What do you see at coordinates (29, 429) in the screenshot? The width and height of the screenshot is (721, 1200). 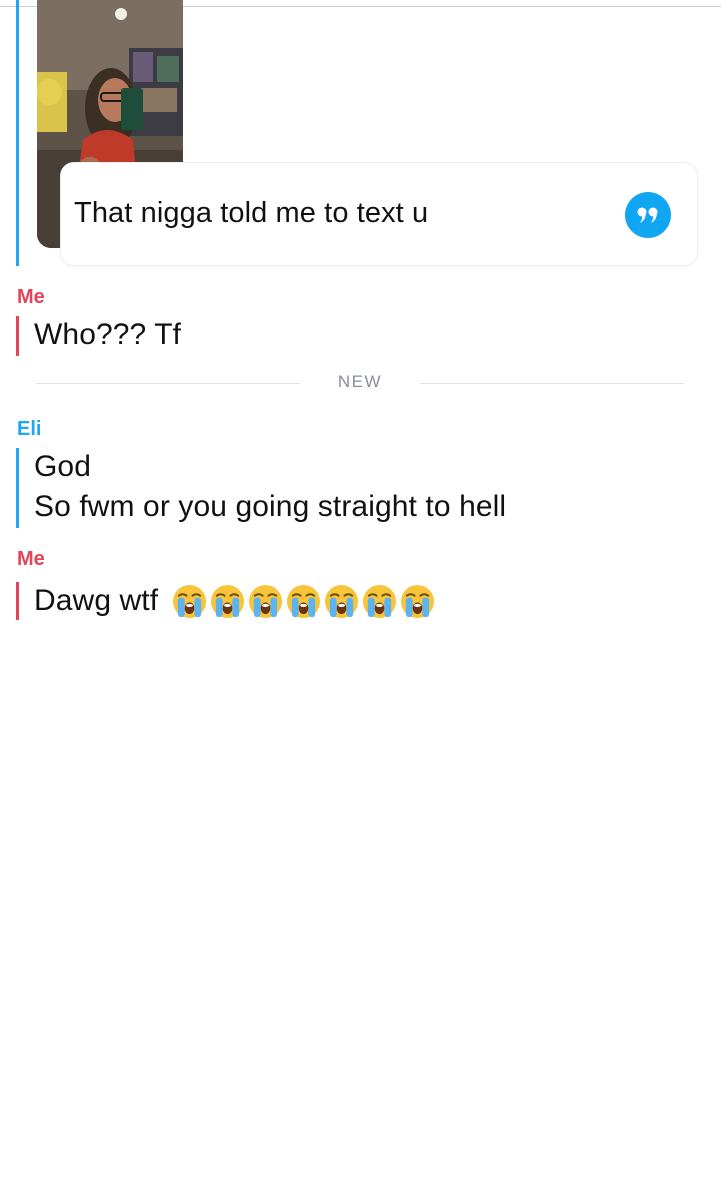 I see `sender-label-eli: Eli` at bounding box center [29, 429].